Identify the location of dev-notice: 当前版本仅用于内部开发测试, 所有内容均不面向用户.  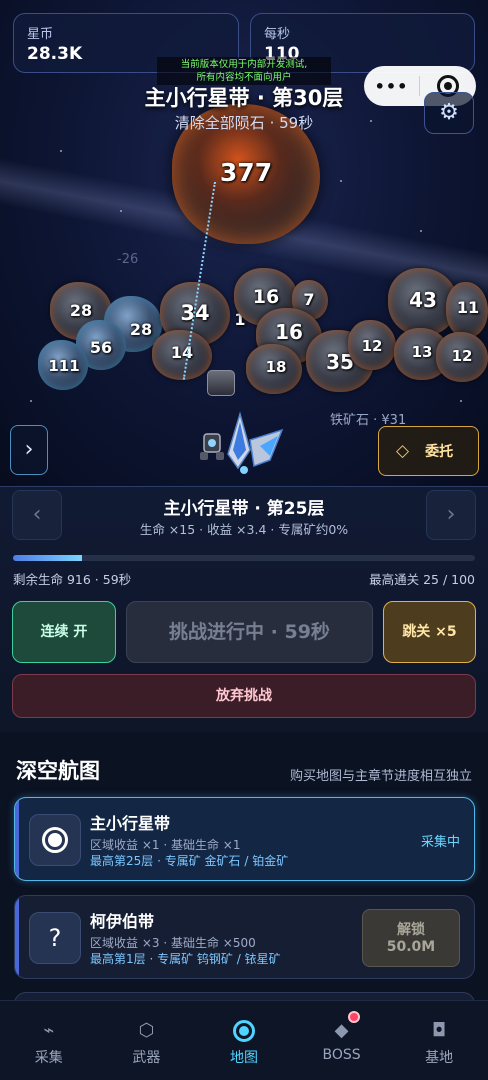
(244, 71).